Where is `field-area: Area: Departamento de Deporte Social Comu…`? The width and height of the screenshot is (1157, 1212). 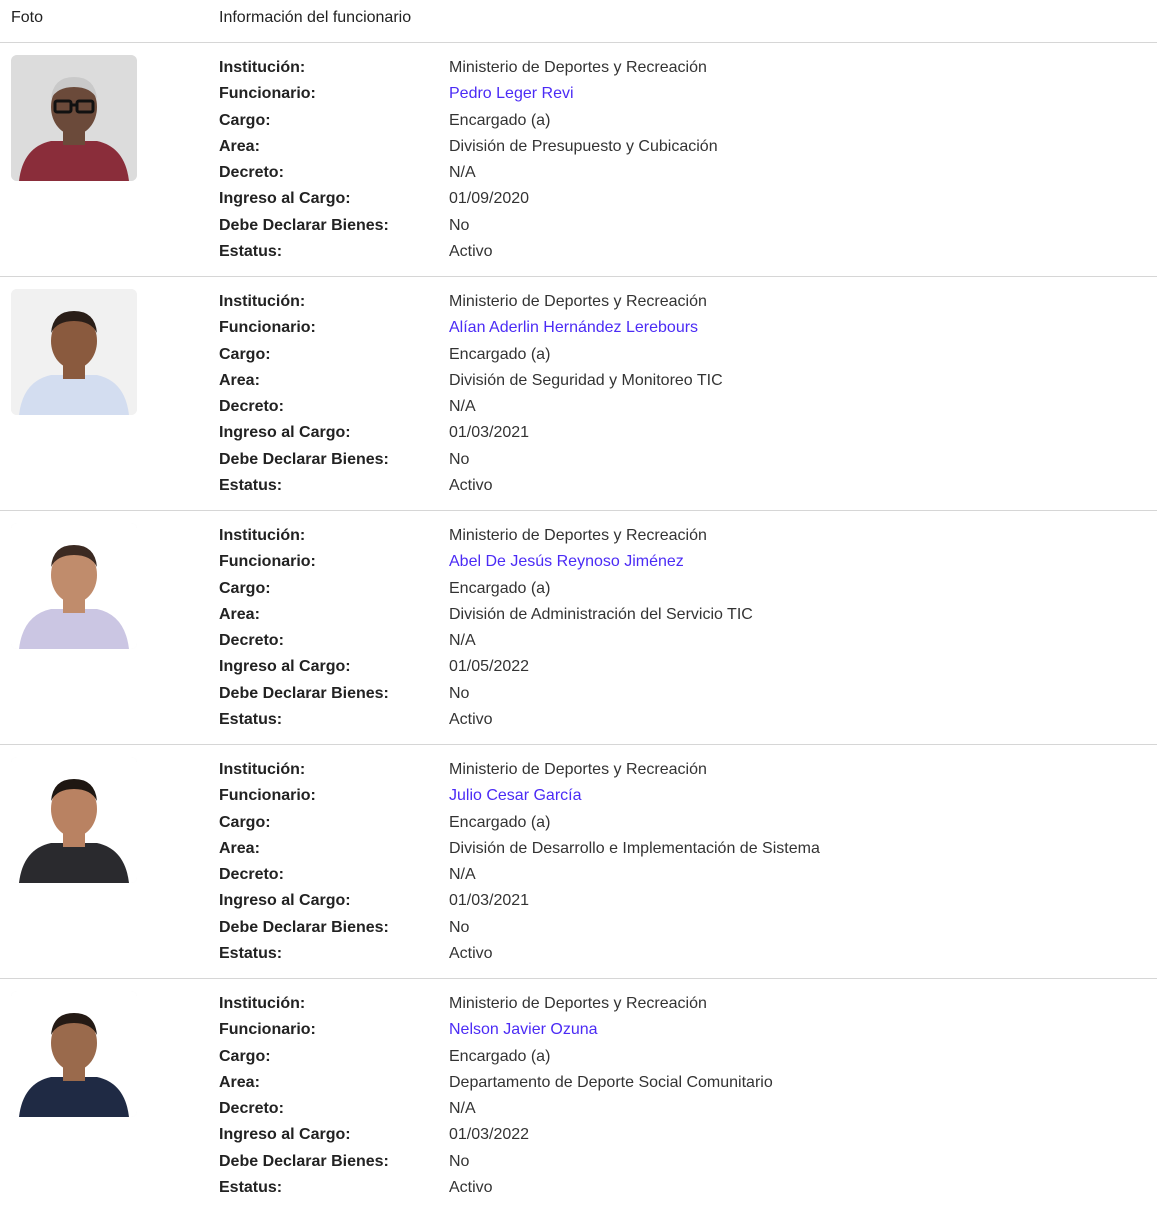
field-area: Area: Departamento de Deporte Social Comu… is located at coordinates (496, 1083).